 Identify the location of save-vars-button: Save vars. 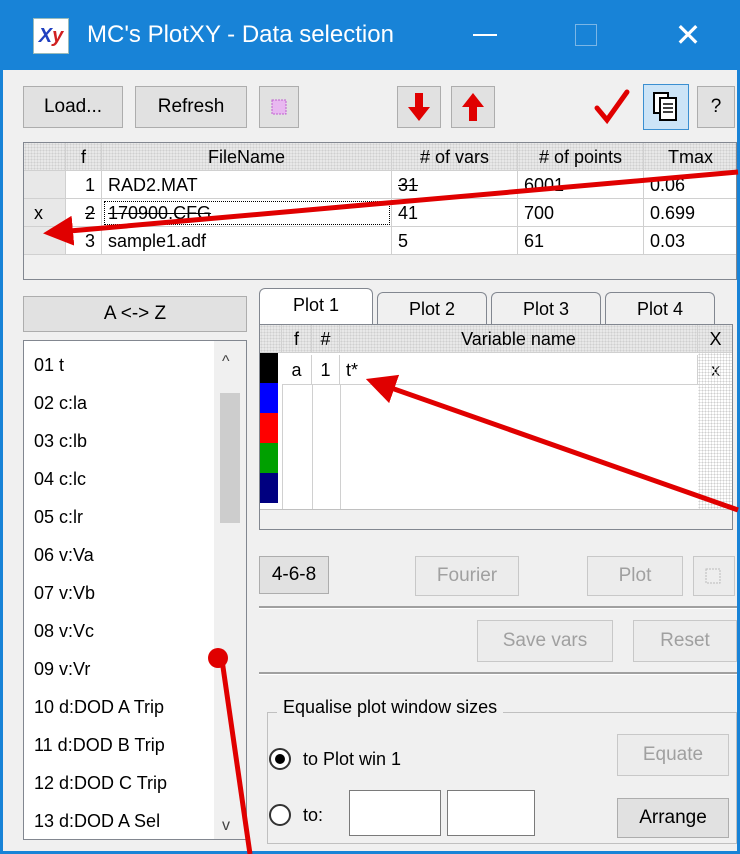
(545, 641).